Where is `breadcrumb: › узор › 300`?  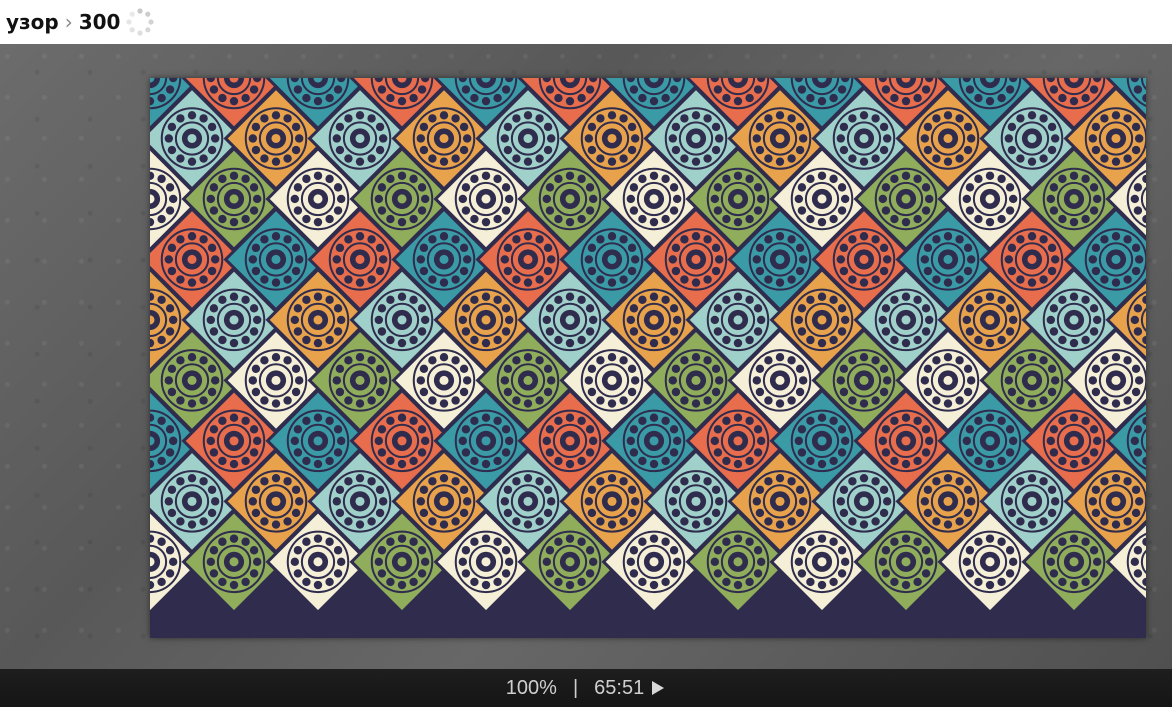 breadcrumb: › узор › 300 is located at coordinates (586, 22).